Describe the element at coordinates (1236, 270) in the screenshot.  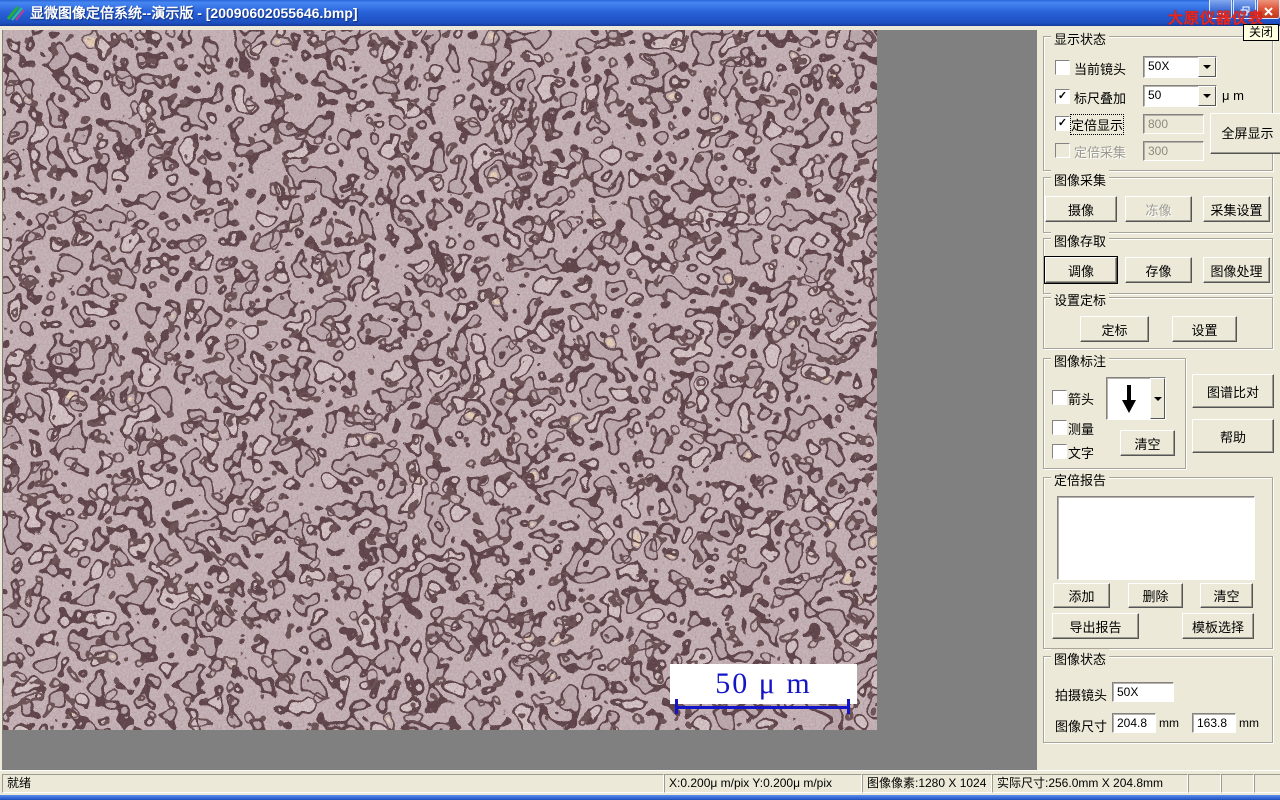
I see `image-process-button: 图像处理` at that location.